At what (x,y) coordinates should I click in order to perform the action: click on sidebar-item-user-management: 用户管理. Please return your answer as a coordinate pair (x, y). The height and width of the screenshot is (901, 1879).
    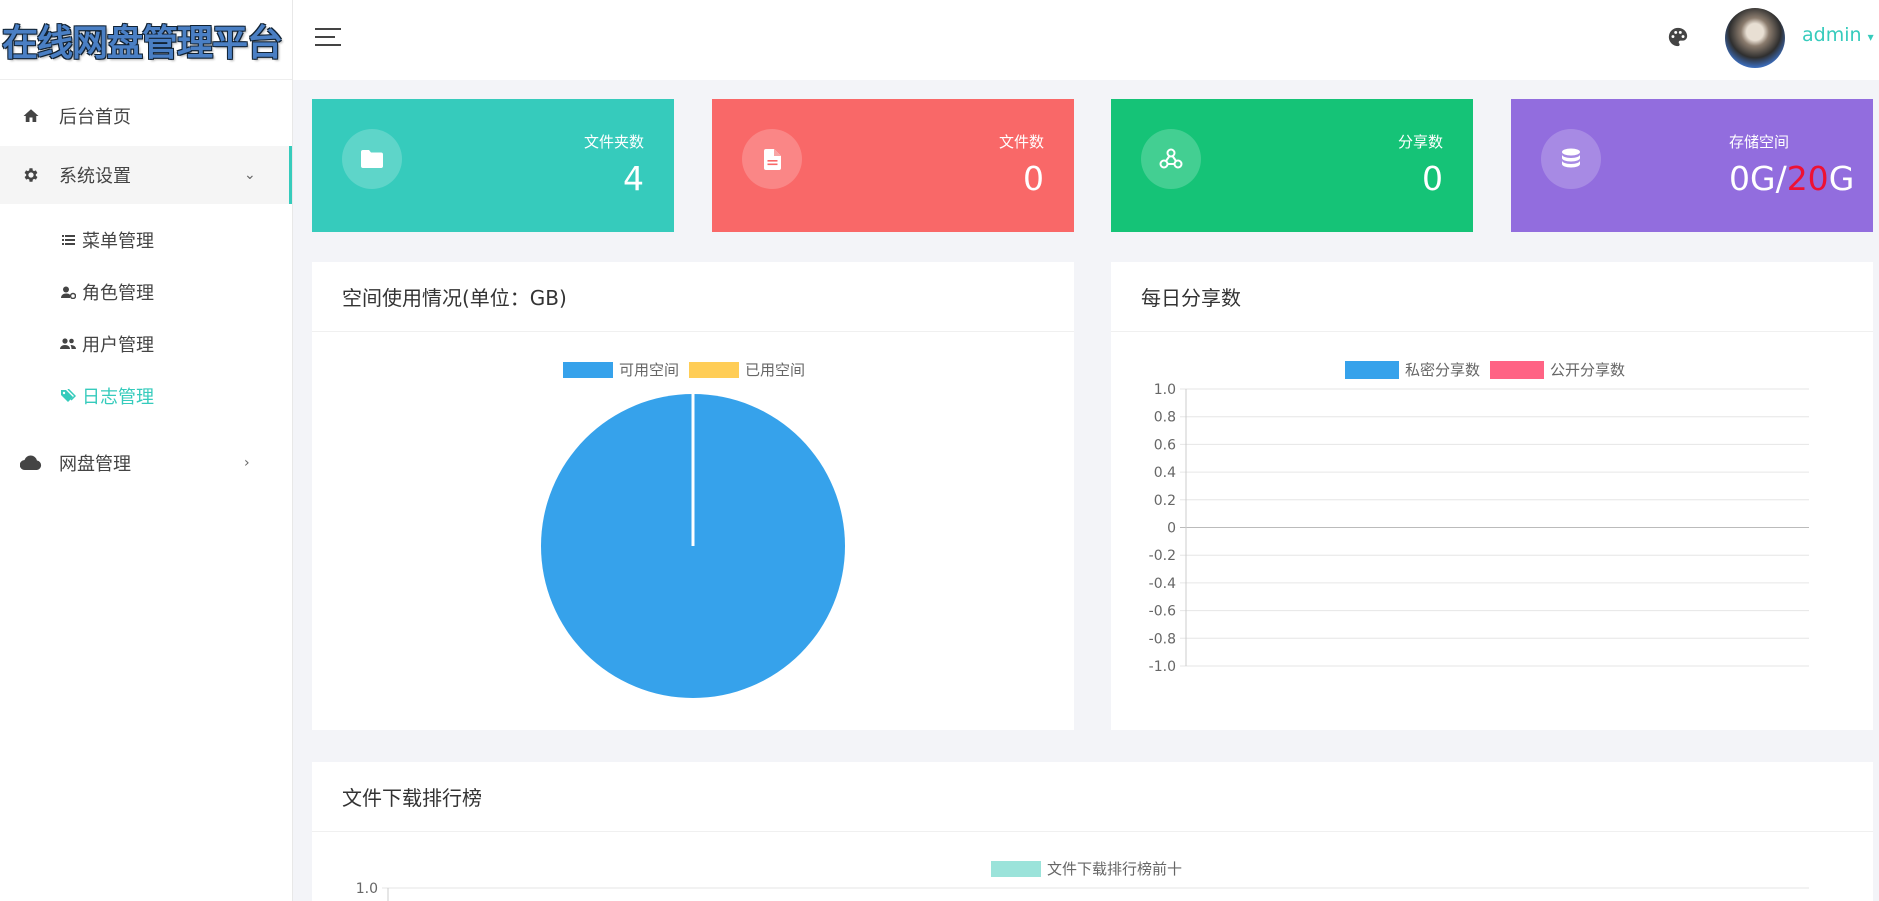
    Looking at the image, I should click on (146, 344).